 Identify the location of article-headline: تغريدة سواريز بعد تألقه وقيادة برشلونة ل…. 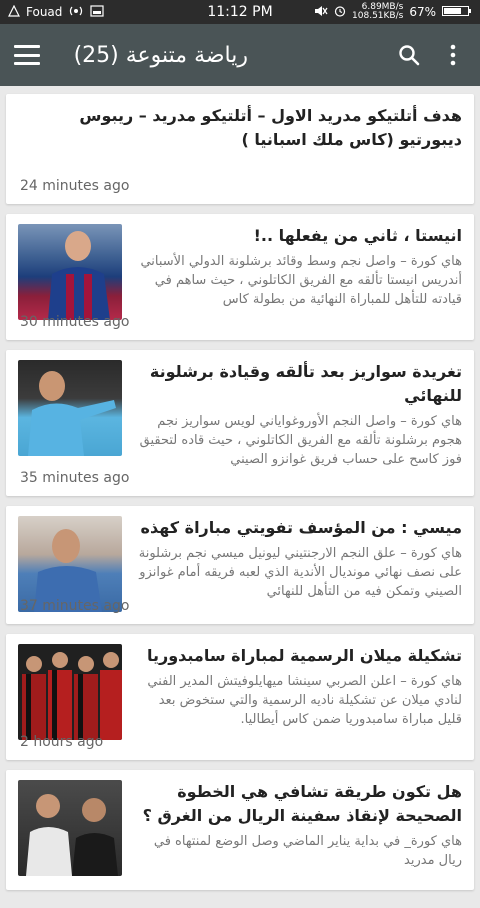
(305, 383).